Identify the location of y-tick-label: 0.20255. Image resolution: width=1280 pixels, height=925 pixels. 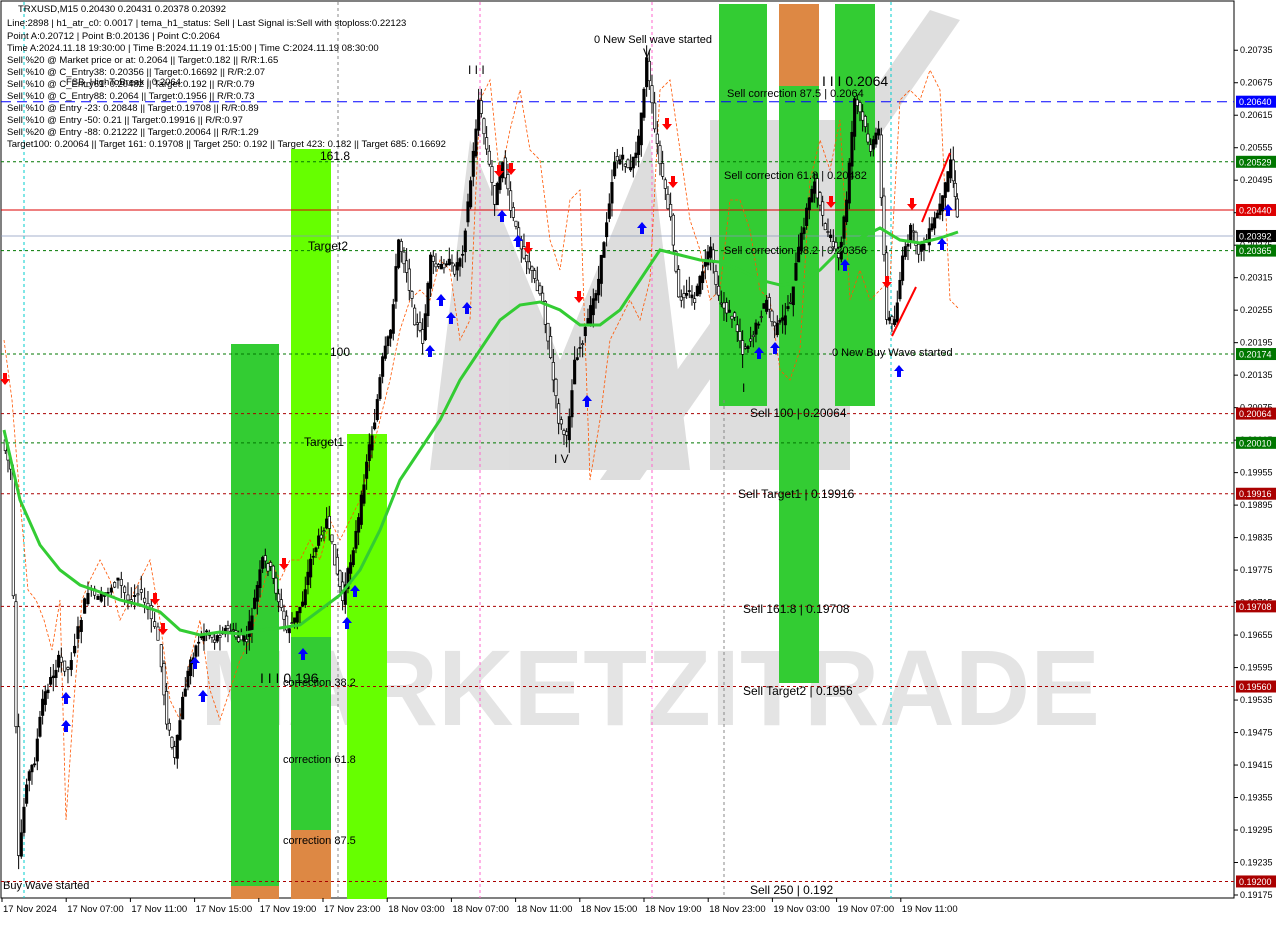
(1256, 310).